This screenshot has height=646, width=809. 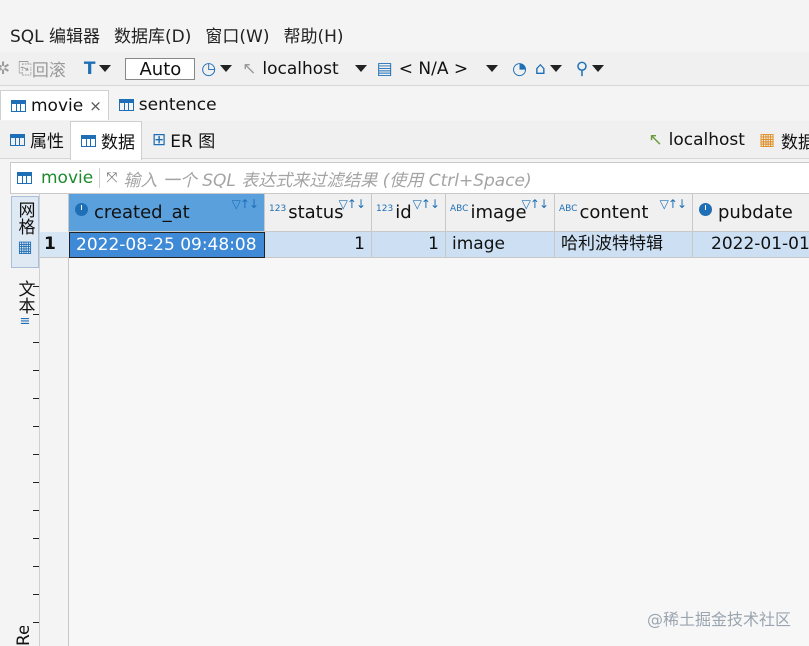 What do you see at coordinates (582, 69) in the screenshot?
I see `search-icon: ⚲` at bounding box center [582, 69].